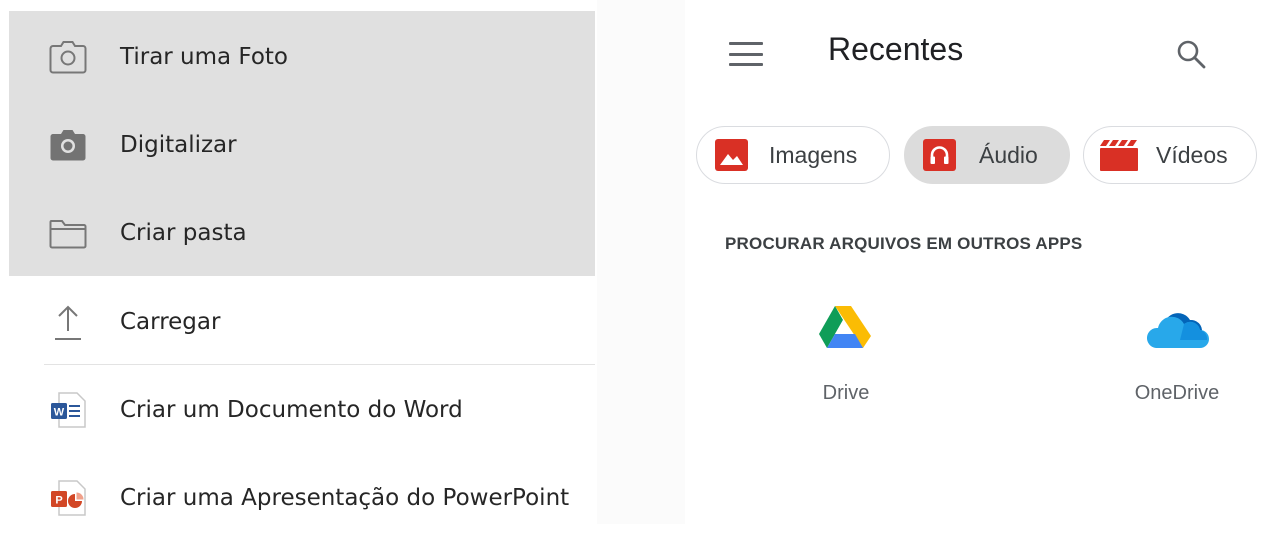  What do you see at coordinates (68, 233) in the screenshot?
I see `folder-icon` at bounding box center [68, 233].